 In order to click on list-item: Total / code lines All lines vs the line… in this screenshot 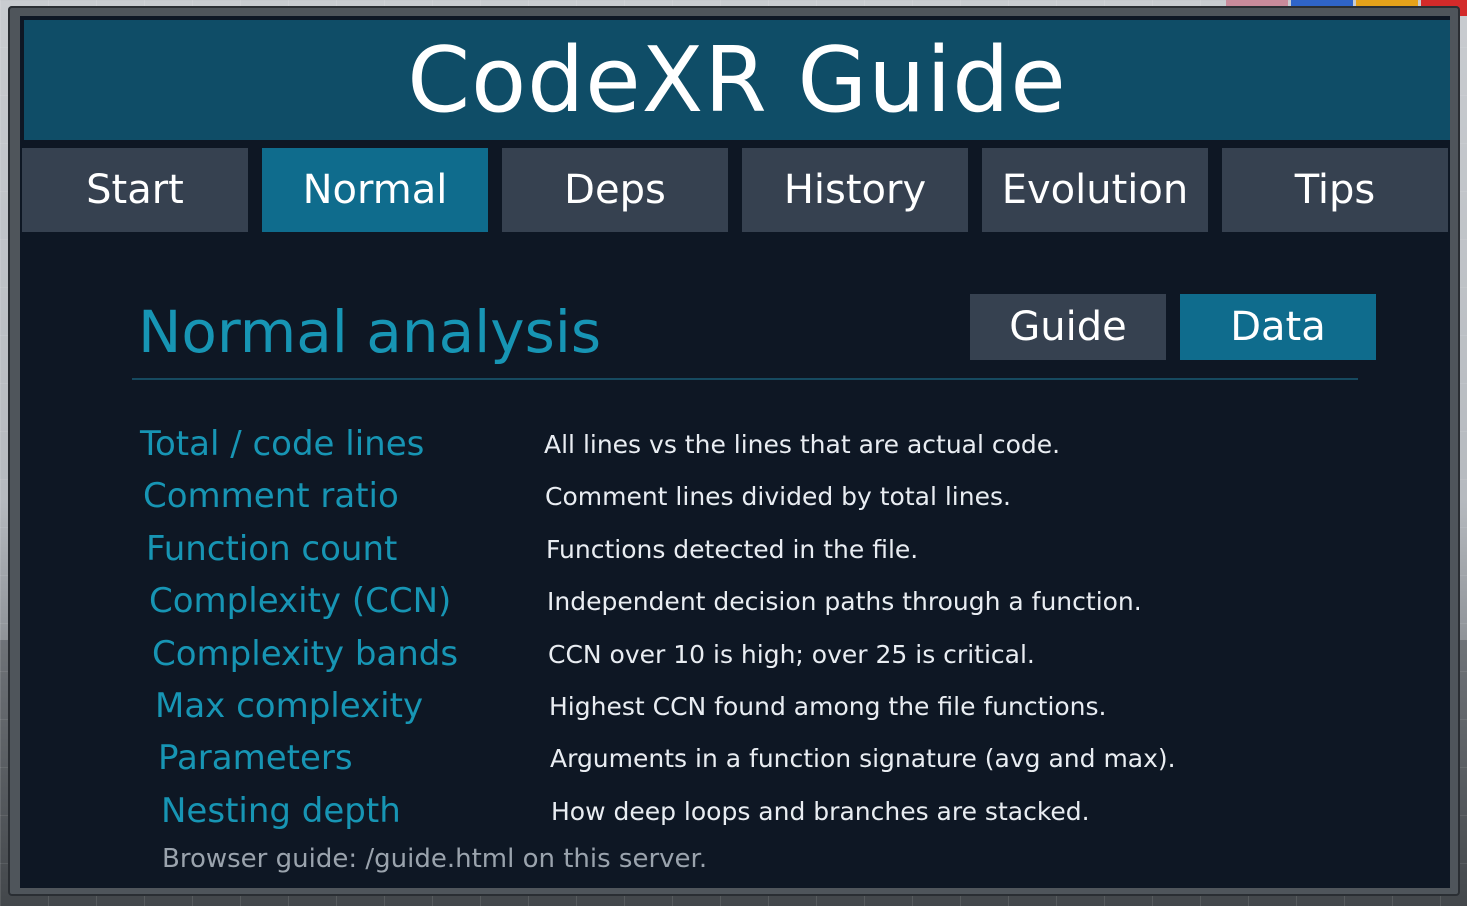, I will do `click(740, 450)`.